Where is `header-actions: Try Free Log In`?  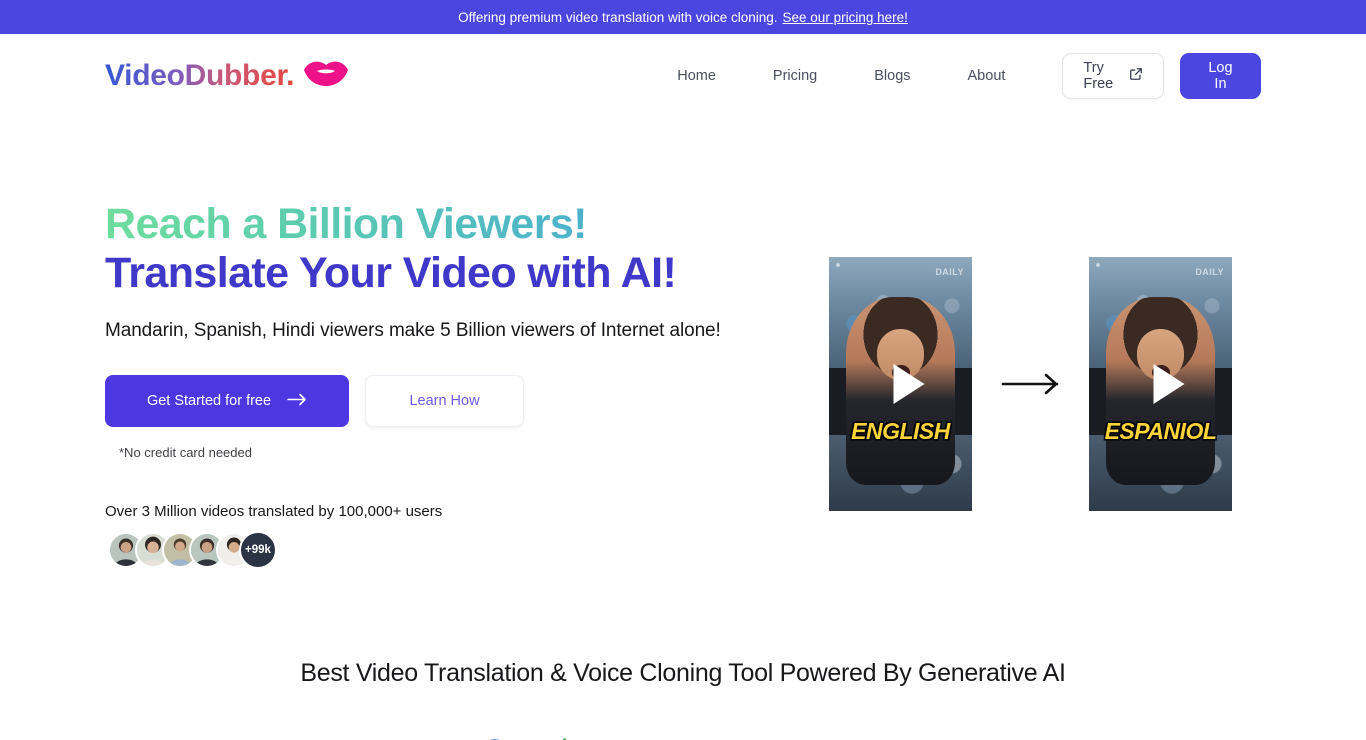 header-actions: Try Free Log In is located at coordinates (1161, 76).